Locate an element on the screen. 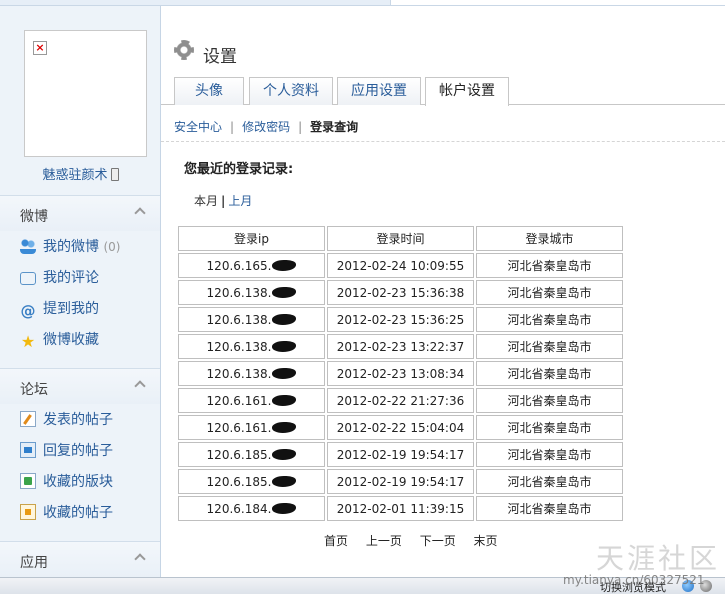 This screenshot has height=594, width=725. table-row: 120.6.161. 2012-02-22 15:04:04 河北省秦皇岛市 is located at coordinates (400, 427).